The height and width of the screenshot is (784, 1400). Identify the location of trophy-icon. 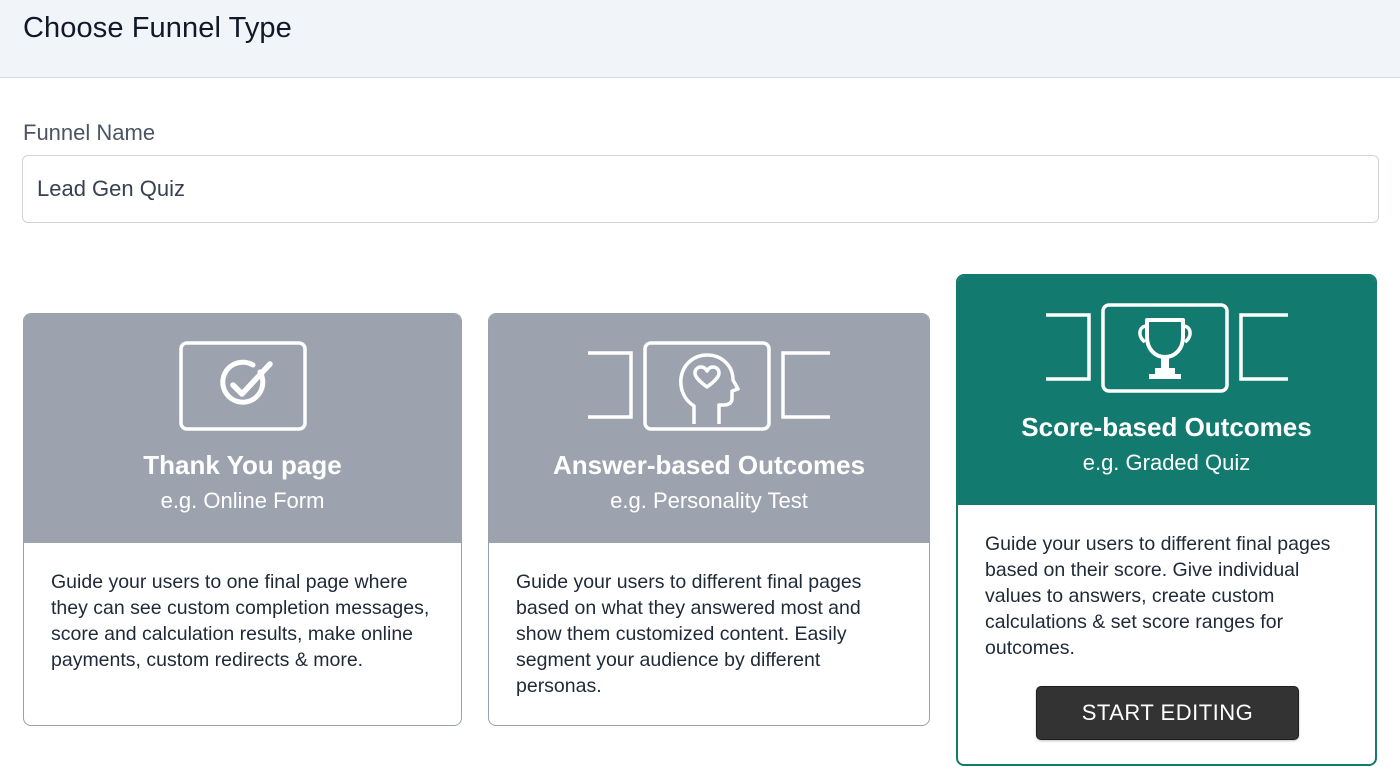
(1166, 348).